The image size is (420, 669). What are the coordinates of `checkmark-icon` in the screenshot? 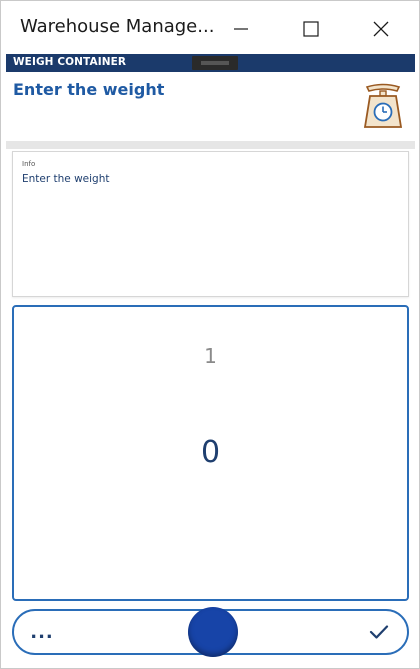 It's located at (379, 632).